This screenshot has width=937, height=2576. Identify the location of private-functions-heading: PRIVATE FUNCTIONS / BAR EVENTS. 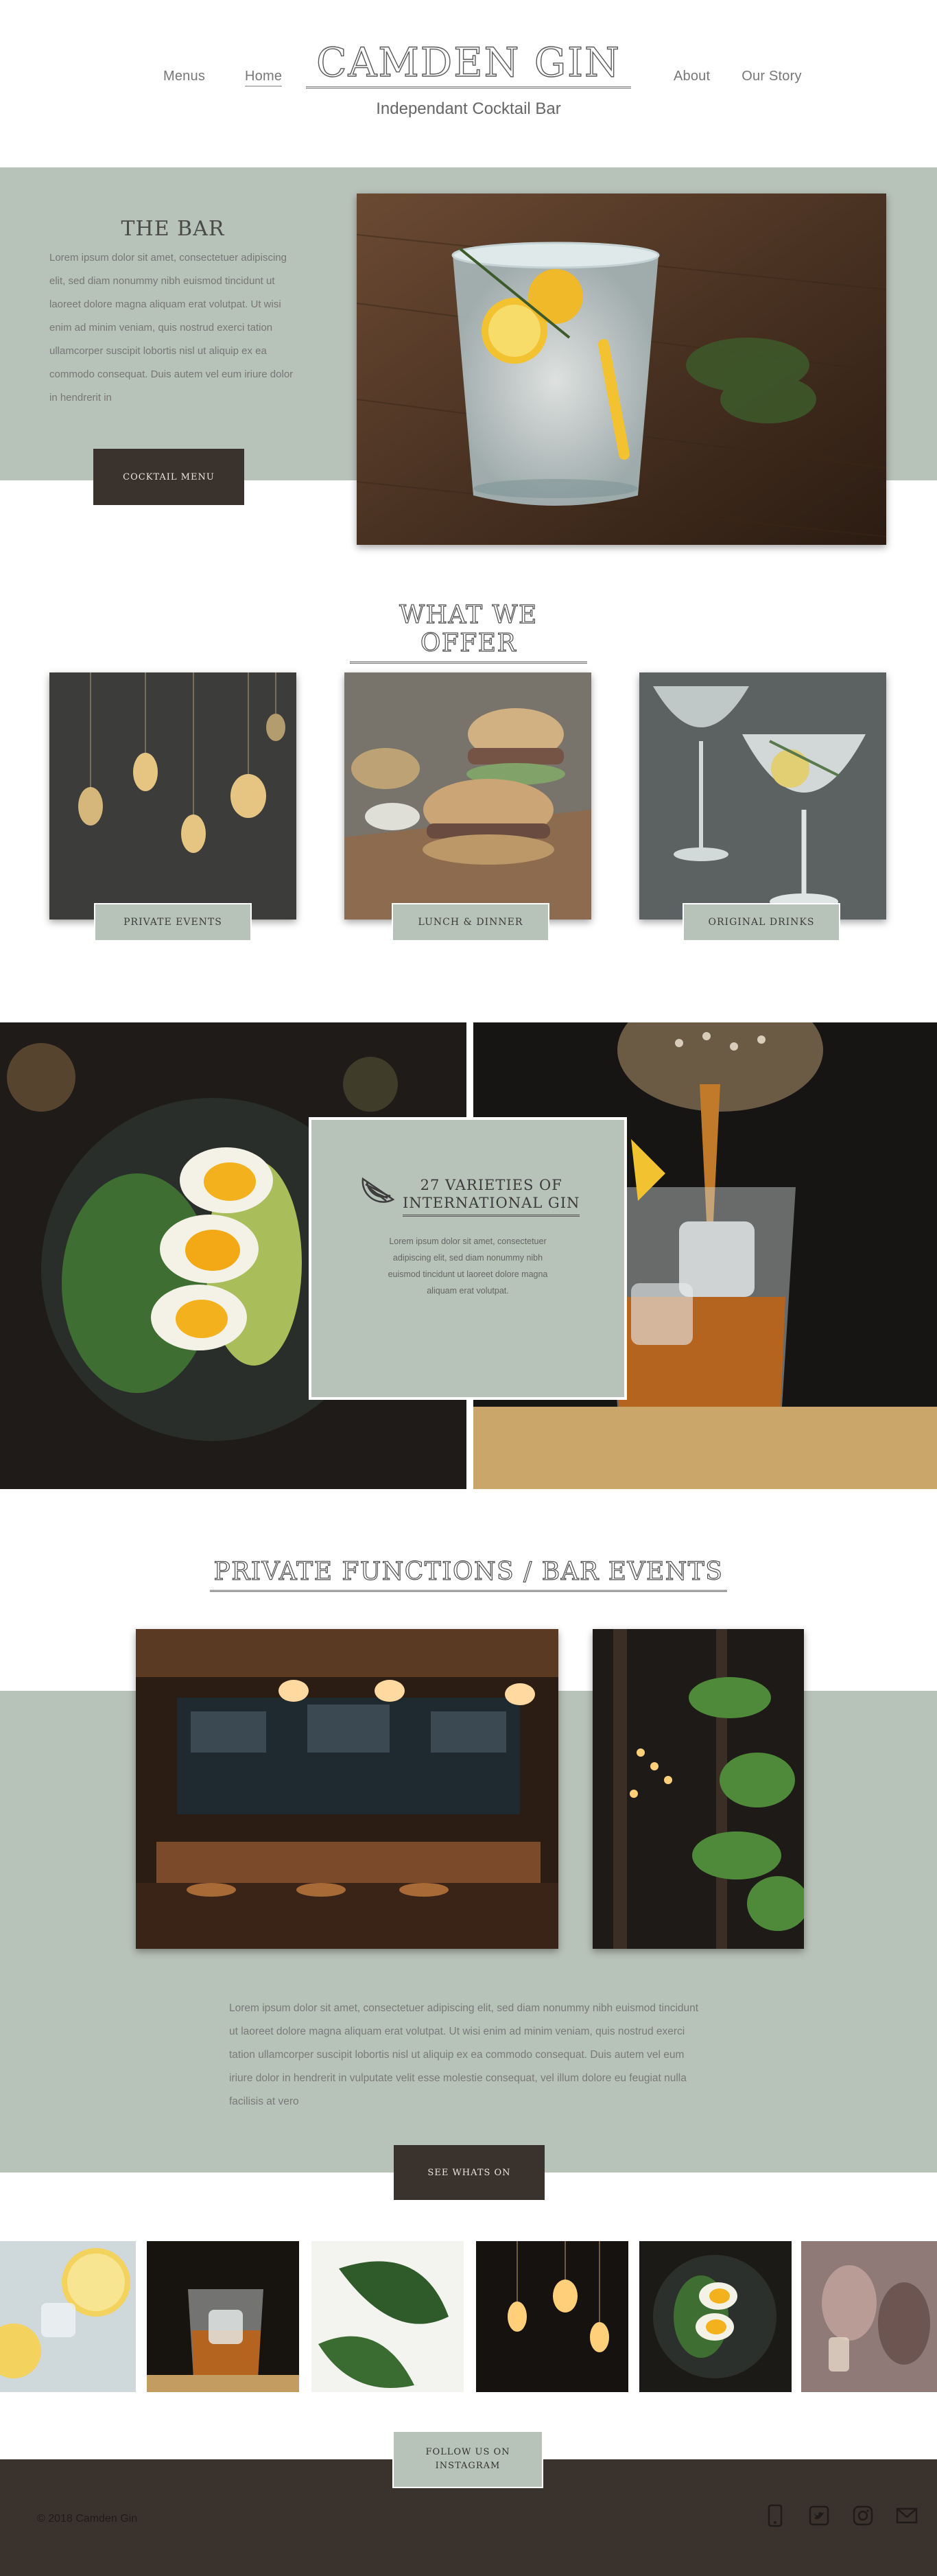
(468, 1574).